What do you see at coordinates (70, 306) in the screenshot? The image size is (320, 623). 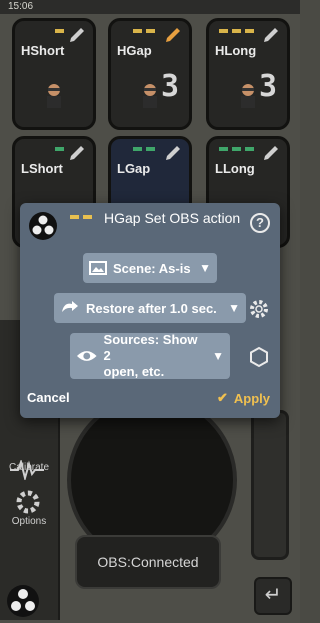 I see `restore-icon` at bounding box center [70, 306].